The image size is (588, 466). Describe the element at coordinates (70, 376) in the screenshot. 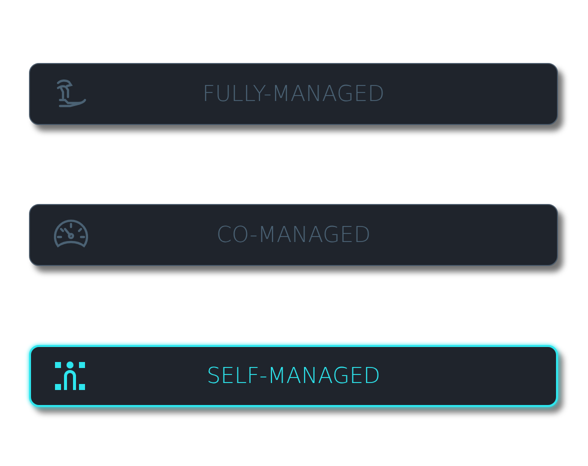

I see `person-icon` at that location.